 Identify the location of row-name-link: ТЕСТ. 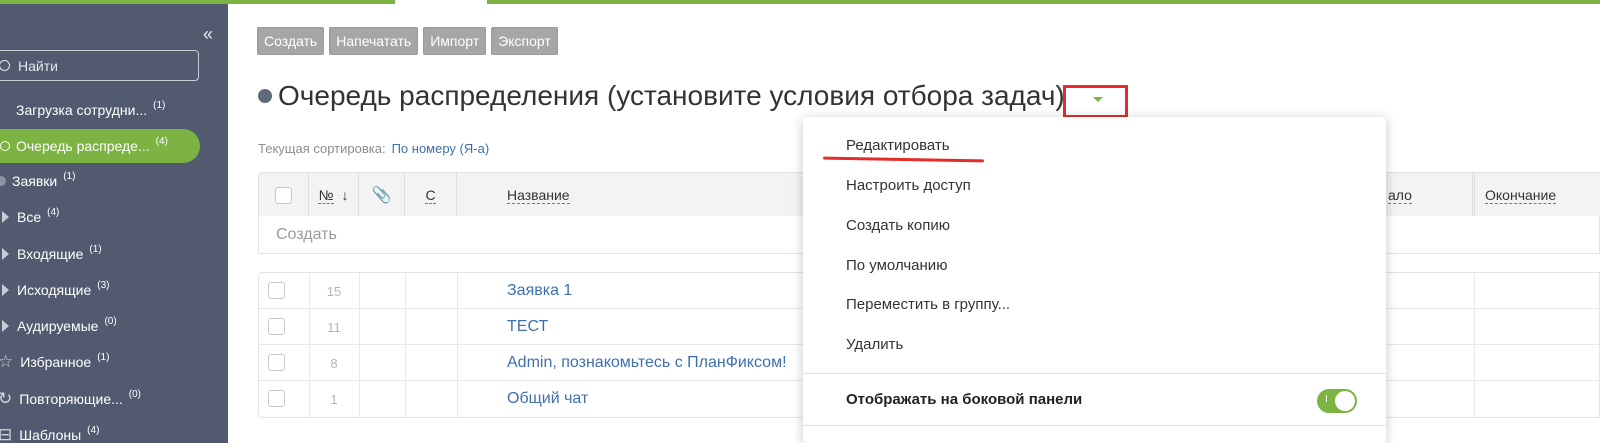
(527, 327).